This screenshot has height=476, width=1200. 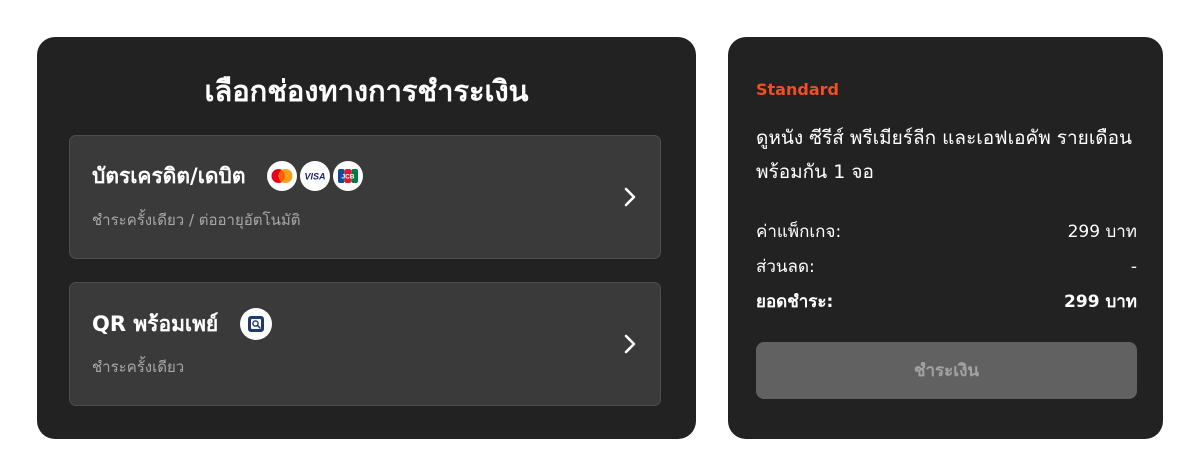 I want to click on discount-value: -, so click(x=1133, y=267).